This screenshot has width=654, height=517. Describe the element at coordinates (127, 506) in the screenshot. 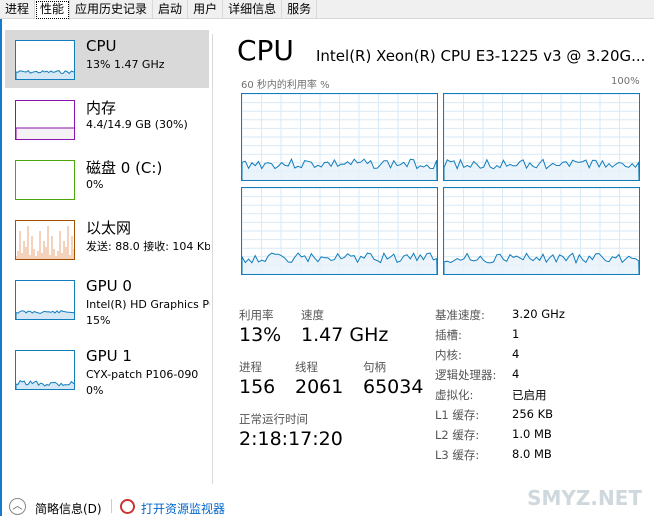

I see `resource-monitor-icon` at that location.